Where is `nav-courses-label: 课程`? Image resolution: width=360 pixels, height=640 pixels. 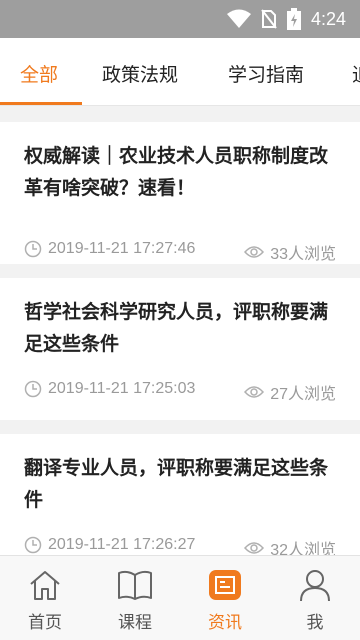 nav-courses-label: 课程 is located at coordinates (135, 623).